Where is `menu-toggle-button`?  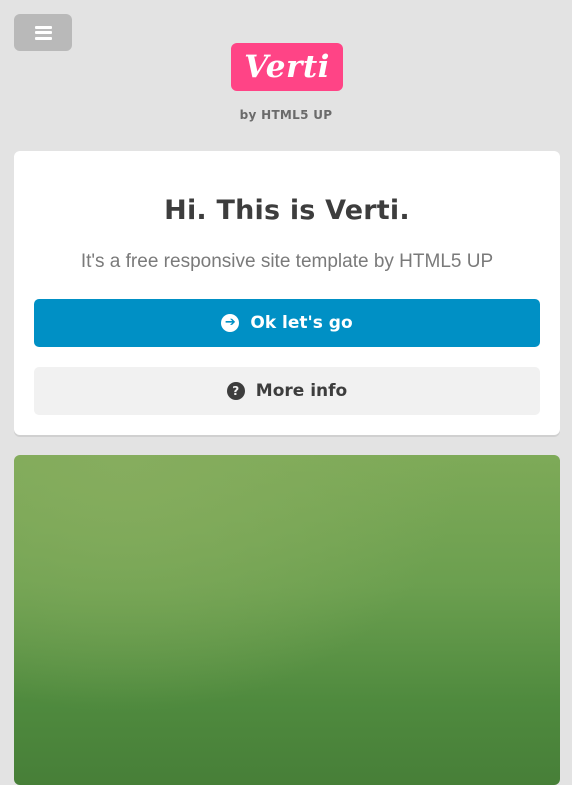 menu-toggle-button is located at coordinates (43, 32).